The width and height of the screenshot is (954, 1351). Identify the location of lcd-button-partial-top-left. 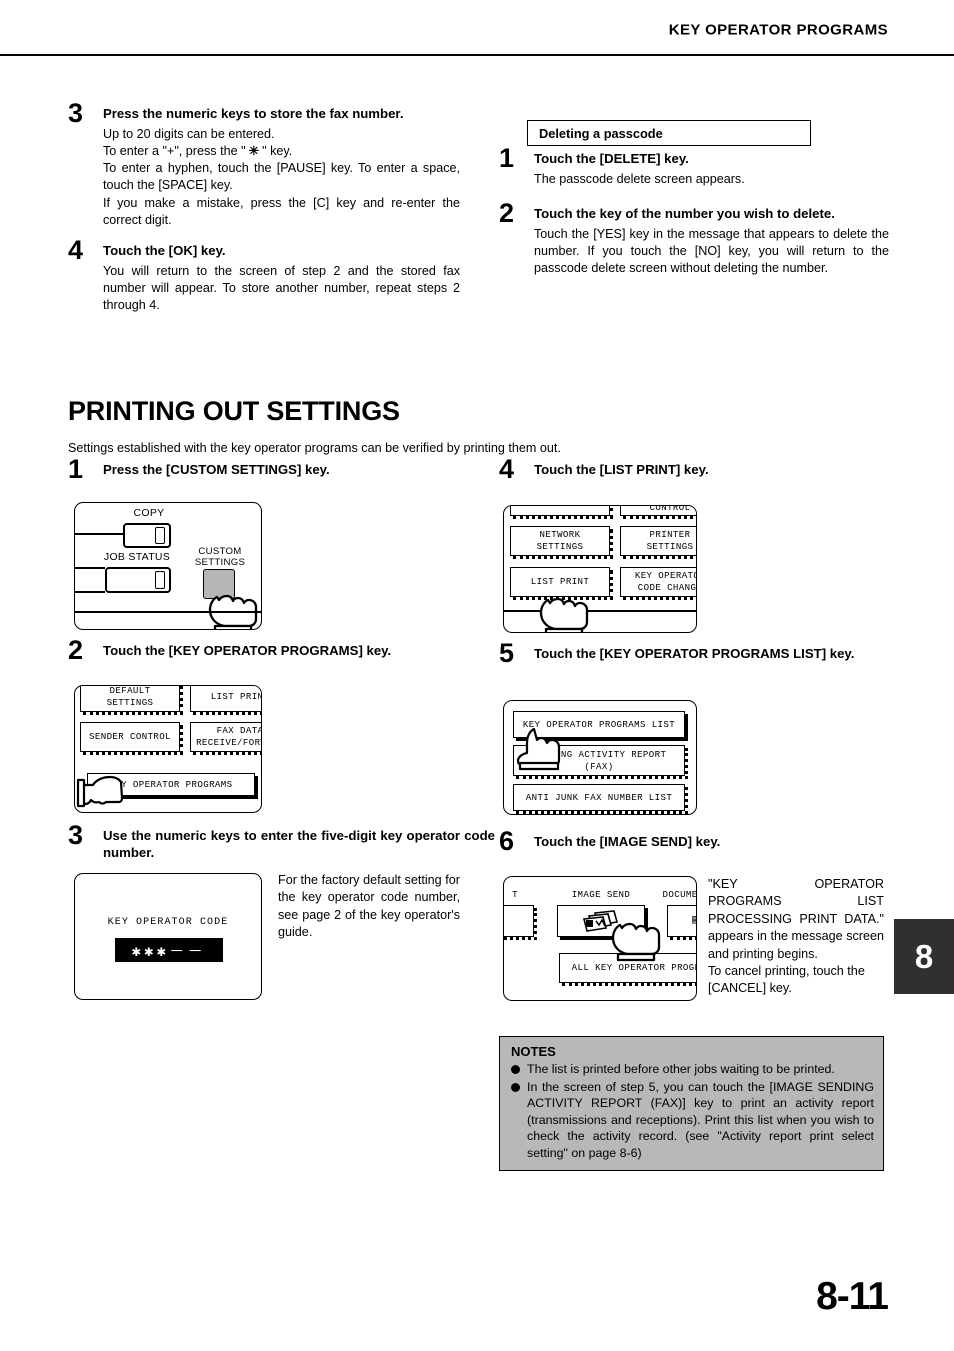
(561, 512).